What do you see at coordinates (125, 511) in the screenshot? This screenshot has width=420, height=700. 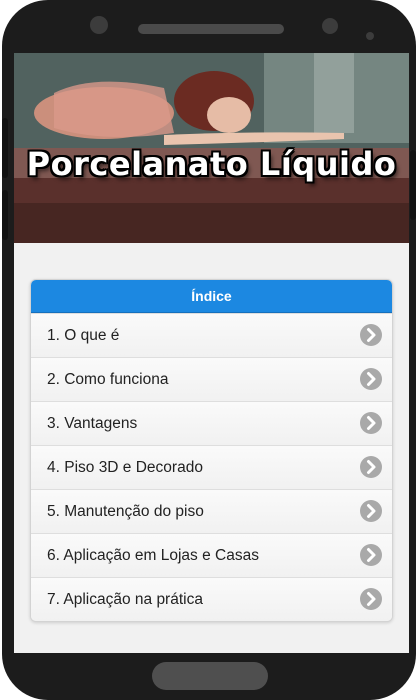 I see `list-item-label: 5. Manutenção do piso` at bounding box center [125, 511].